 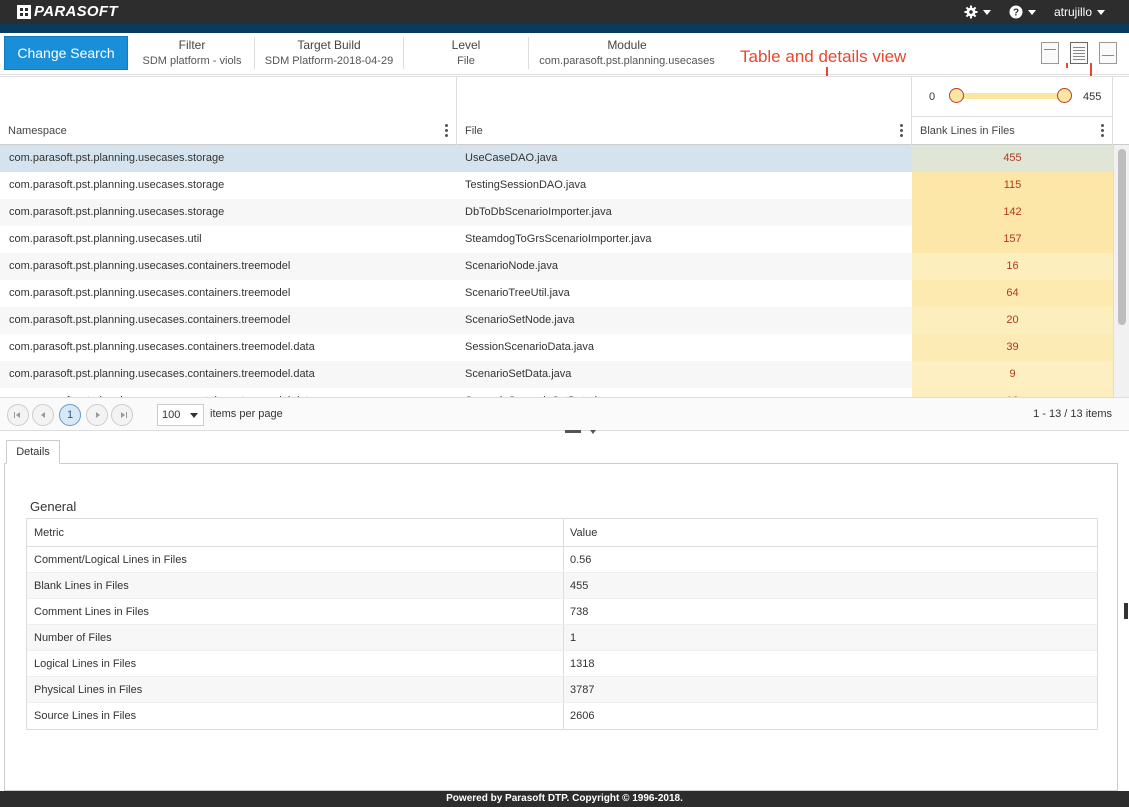 I want to click on metric-row: Comment Lines in Files 738, so click(x=562, y=612).